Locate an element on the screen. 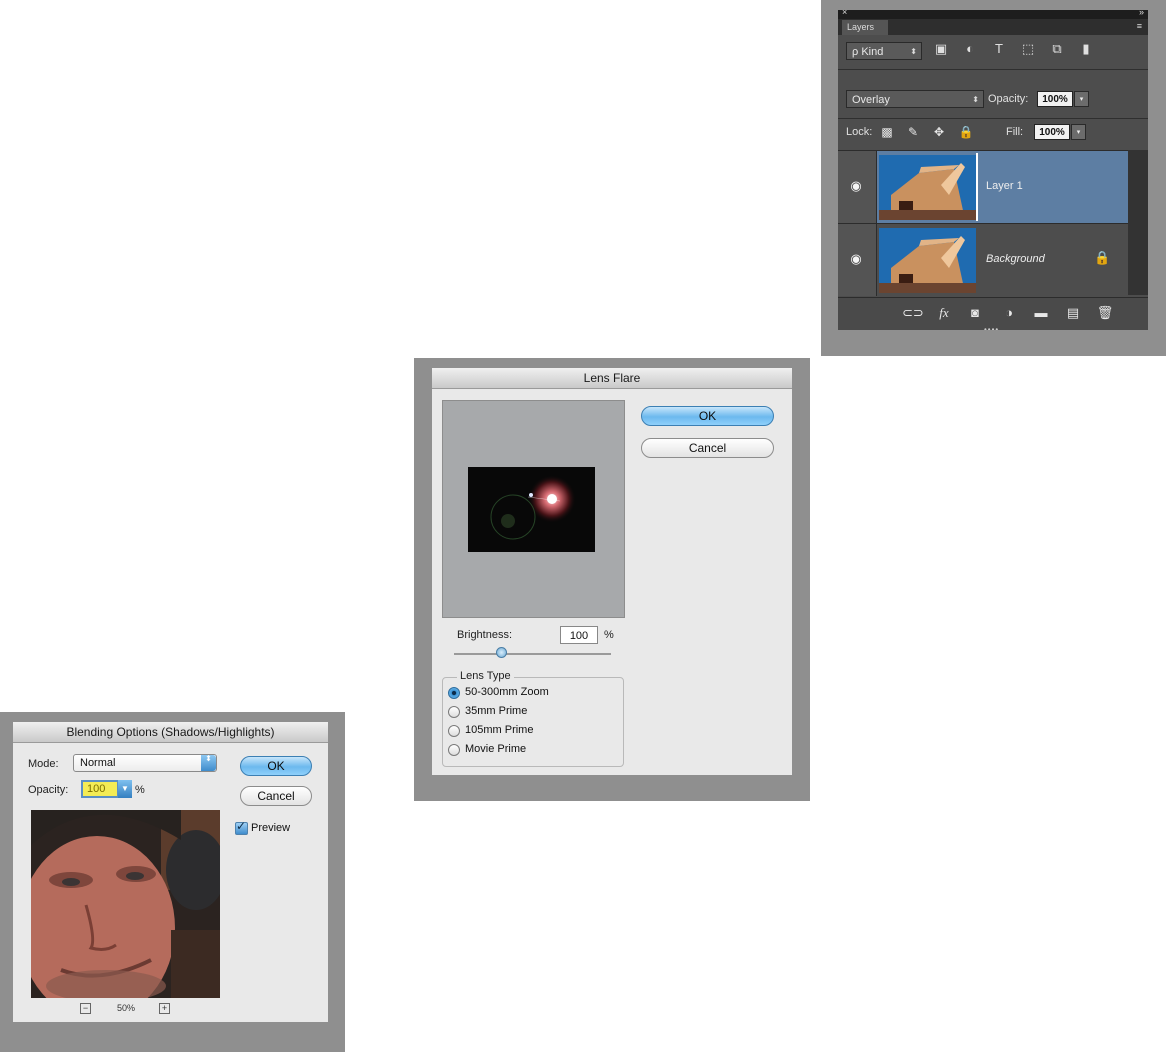  radio-35mm-prime is located at coordinates (454, 712).